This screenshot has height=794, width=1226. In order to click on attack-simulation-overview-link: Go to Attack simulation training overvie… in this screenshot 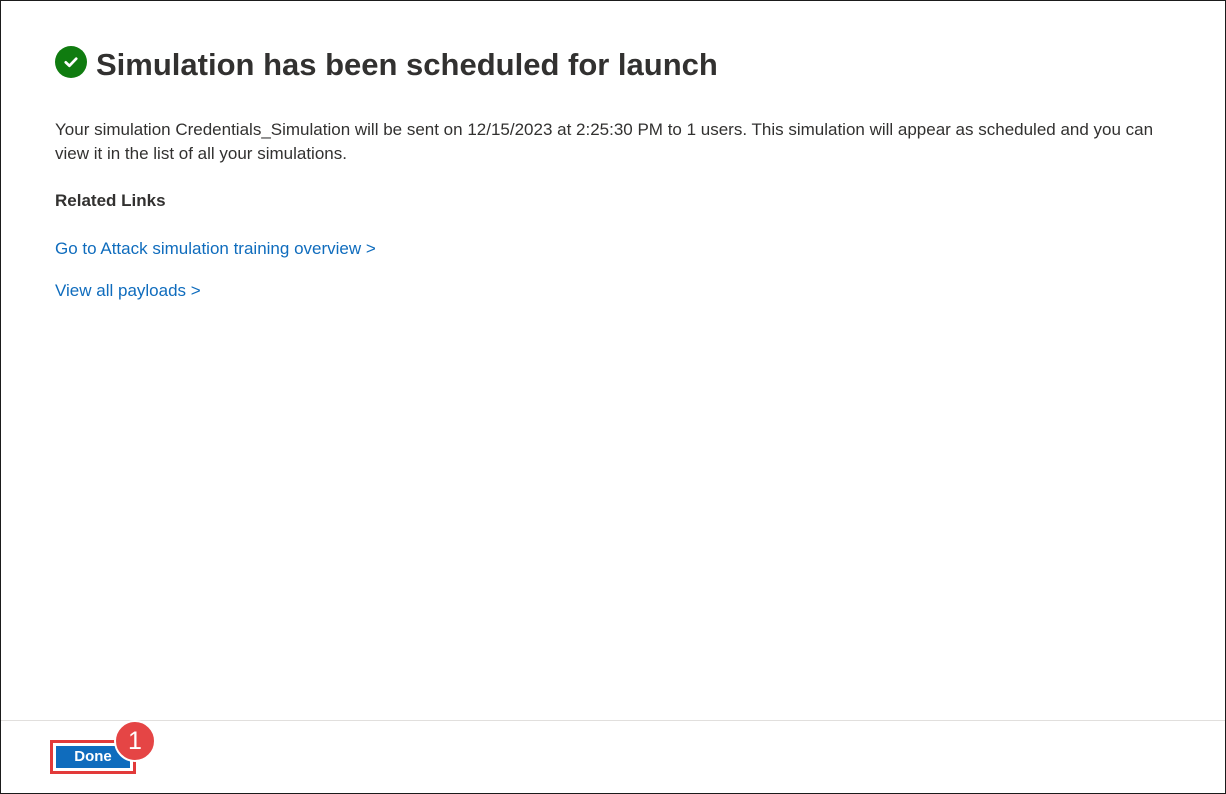, I will do `click(215, 249)`.